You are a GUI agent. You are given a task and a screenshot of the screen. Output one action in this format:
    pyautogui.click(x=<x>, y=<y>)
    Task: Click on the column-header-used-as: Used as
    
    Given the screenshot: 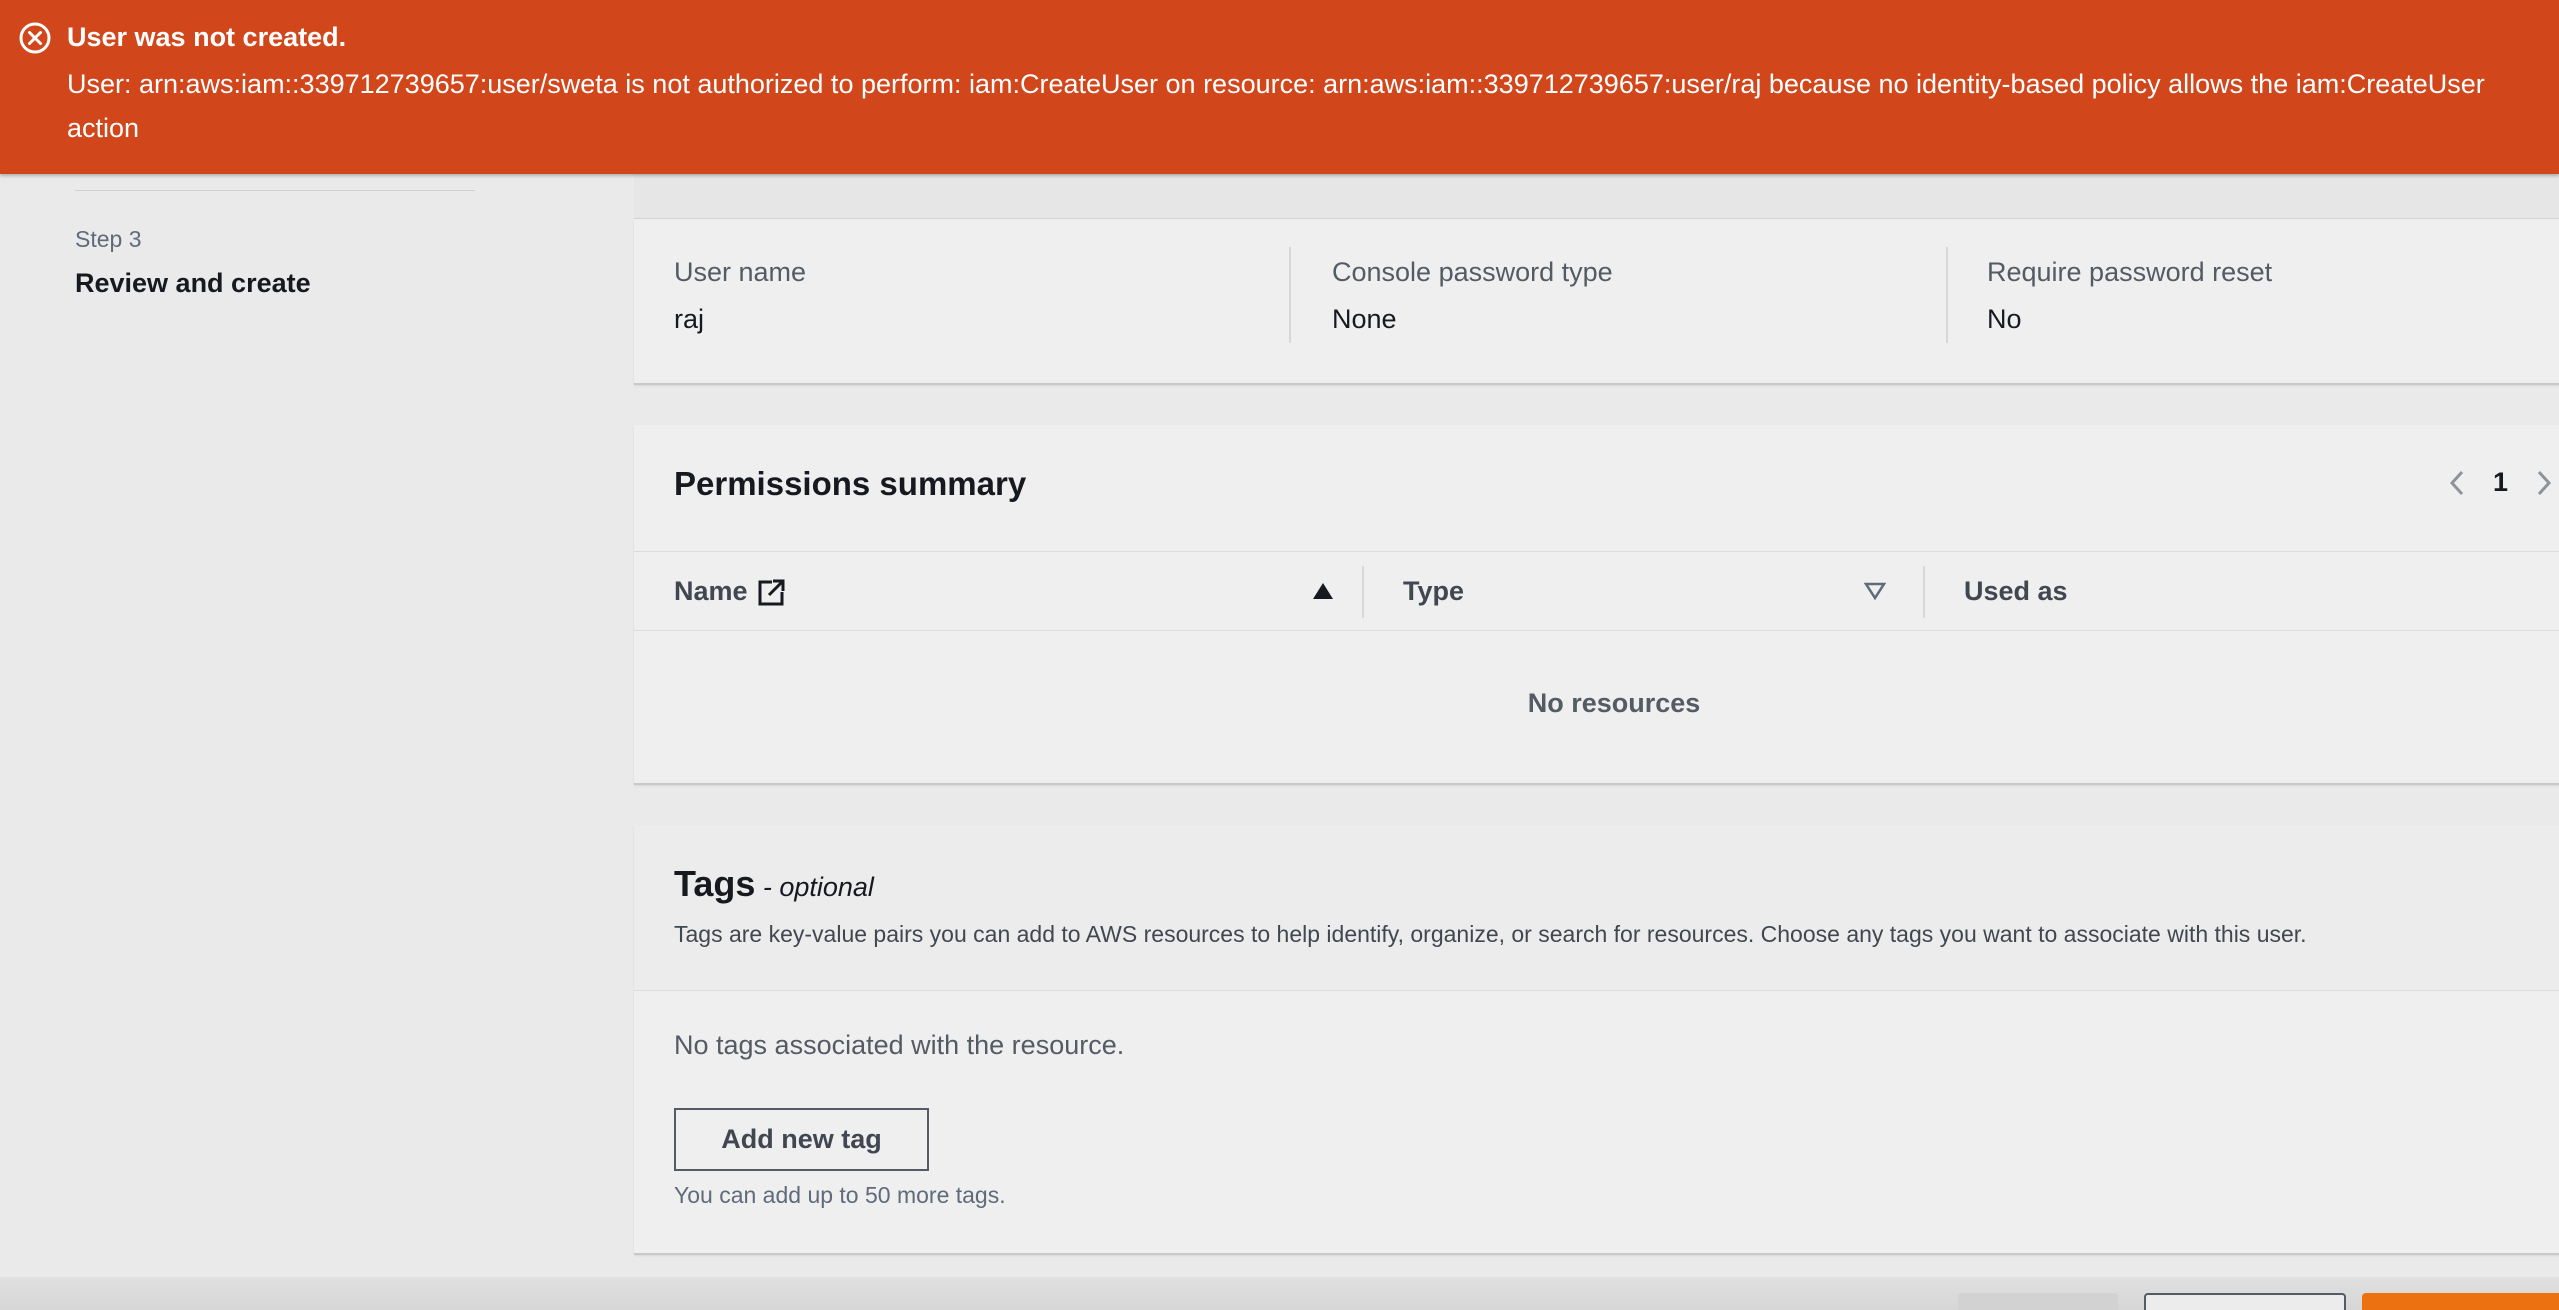 What is the action you would take?
    pyautogui.click(x=2016, y=591)
    